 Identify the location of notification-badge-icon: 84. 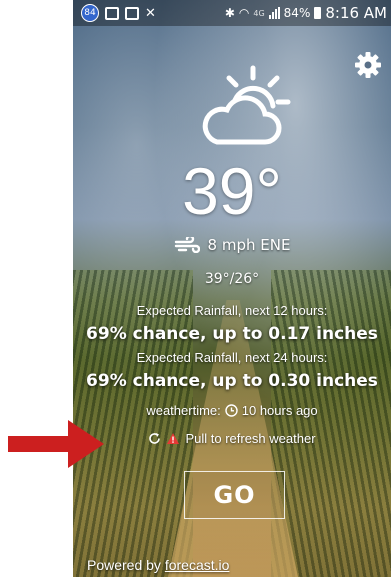
(90, 13).